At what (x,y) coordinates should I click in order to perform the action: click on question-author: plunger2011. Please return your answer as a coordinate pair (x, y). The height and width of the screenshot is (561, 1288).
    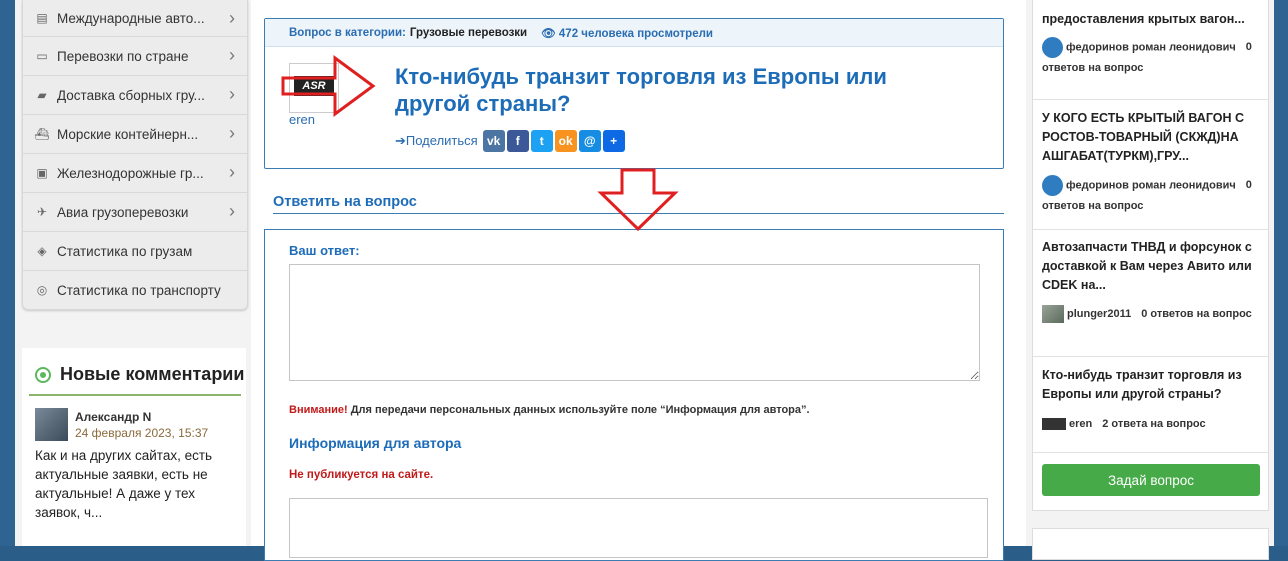
    Looking at the image, I should click on (1099, 314).